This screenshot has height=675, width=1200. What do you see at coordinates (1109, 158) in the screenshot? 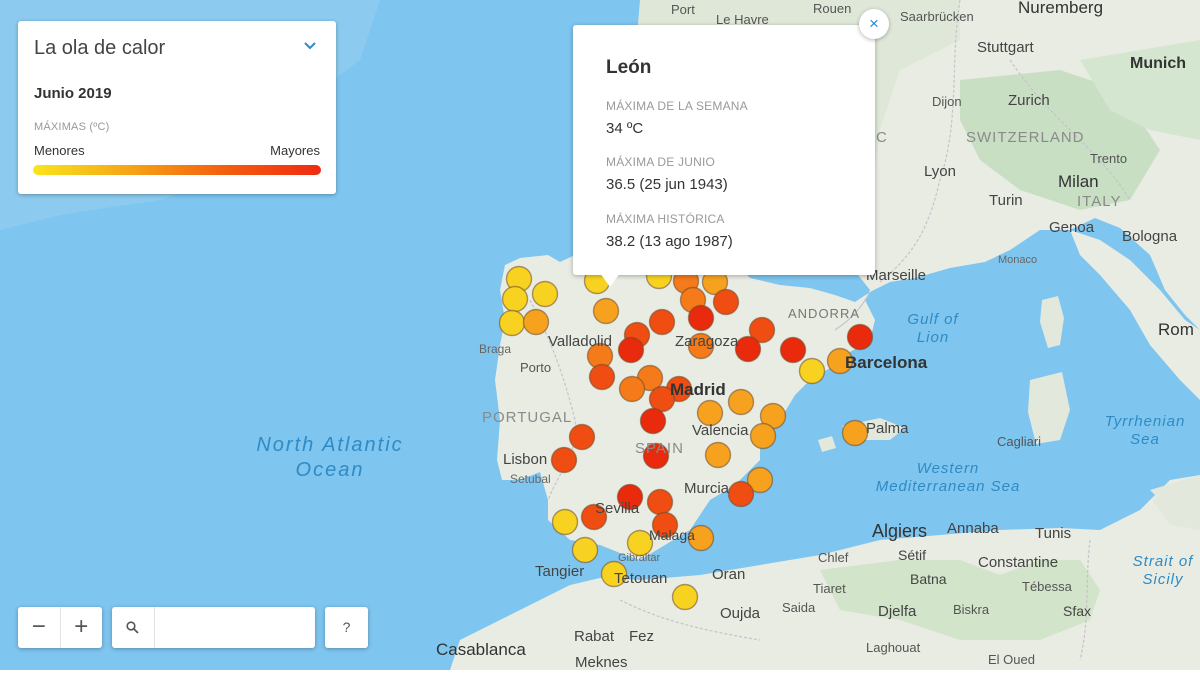
I see `map-label-trento: Trento` at bounding box center [1109, 158].